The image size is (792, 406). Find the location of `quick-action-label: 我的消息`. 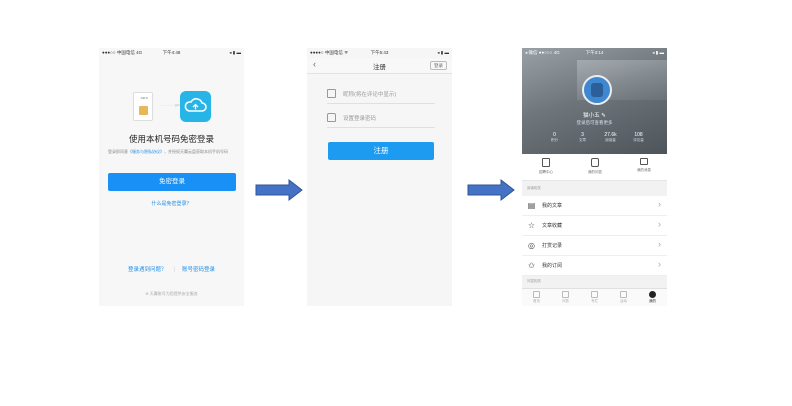

quick-action-label: 我的消息 is located at coordinates (644, 170).